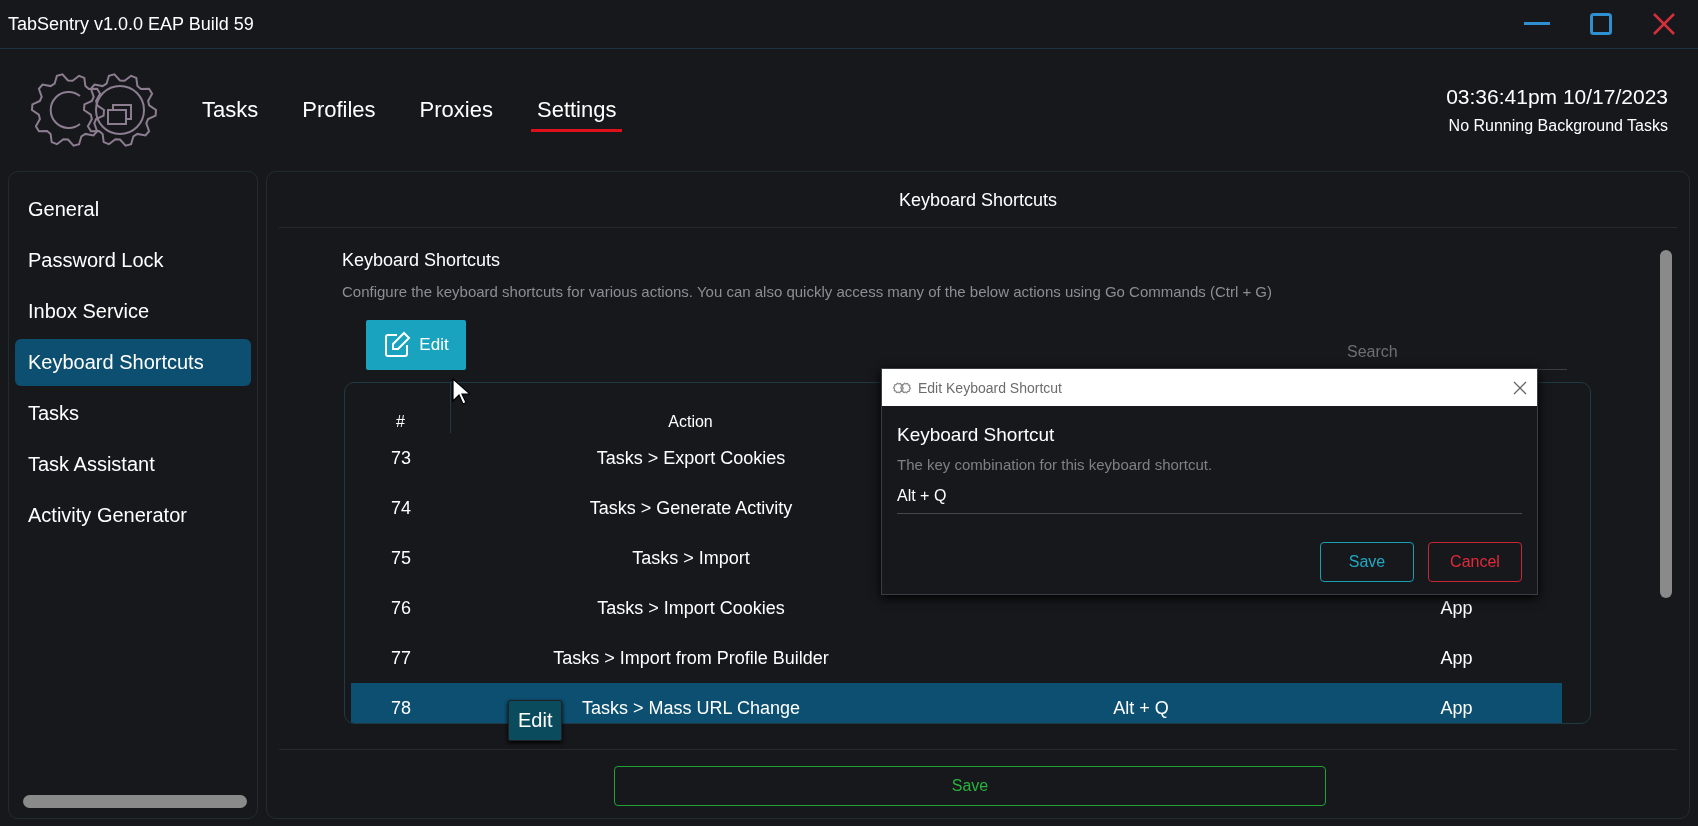  Describe the element at coordinates (133, 362) in the screenshot. I see `sidebar-item: Keyboard Shortcuts` at that location.